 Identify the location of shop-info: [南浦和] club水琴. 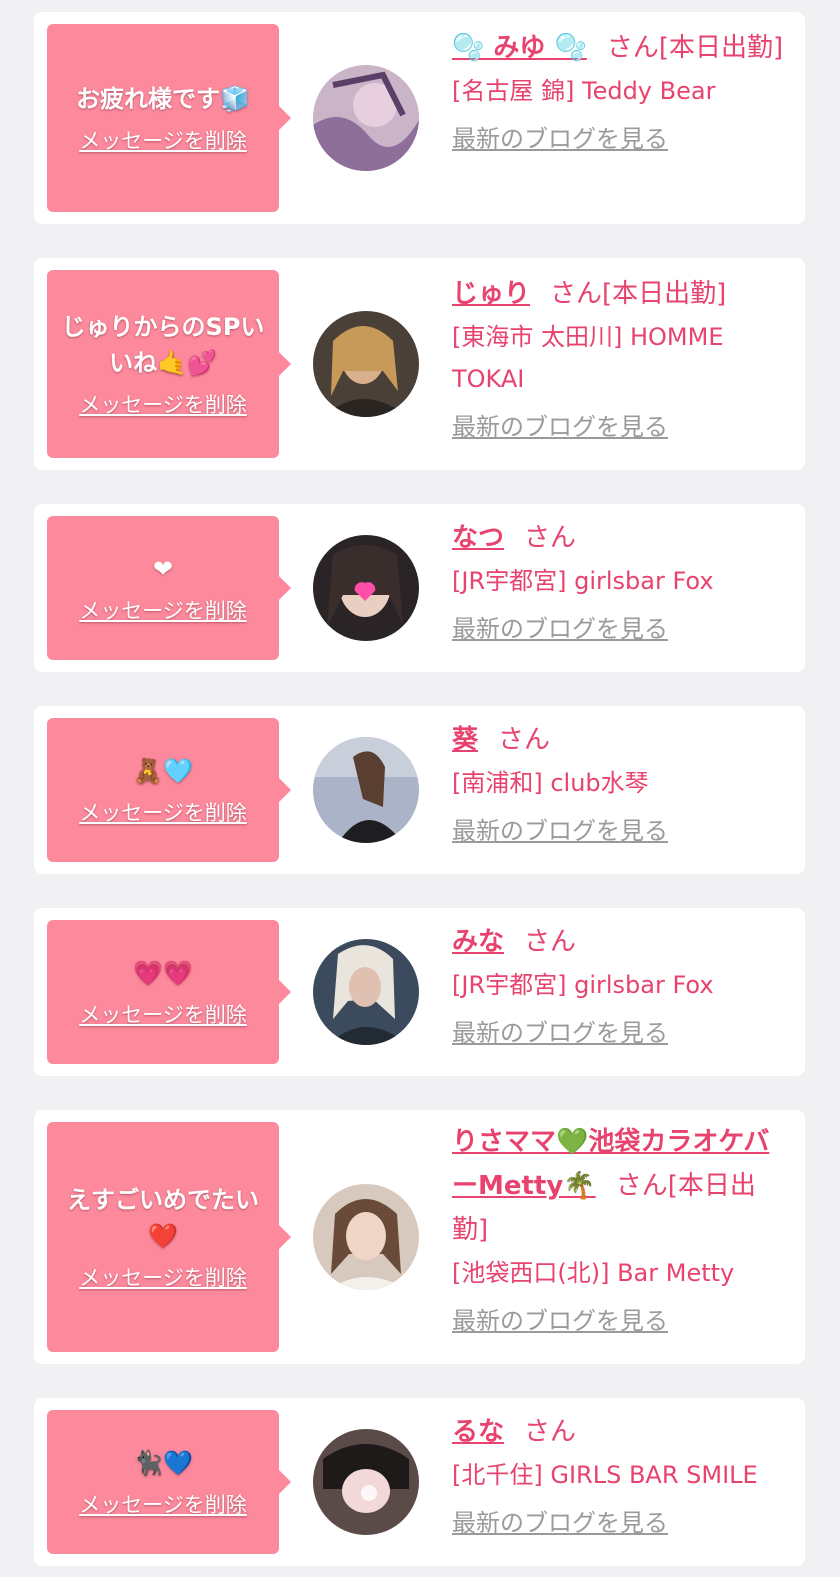
(550, 783).